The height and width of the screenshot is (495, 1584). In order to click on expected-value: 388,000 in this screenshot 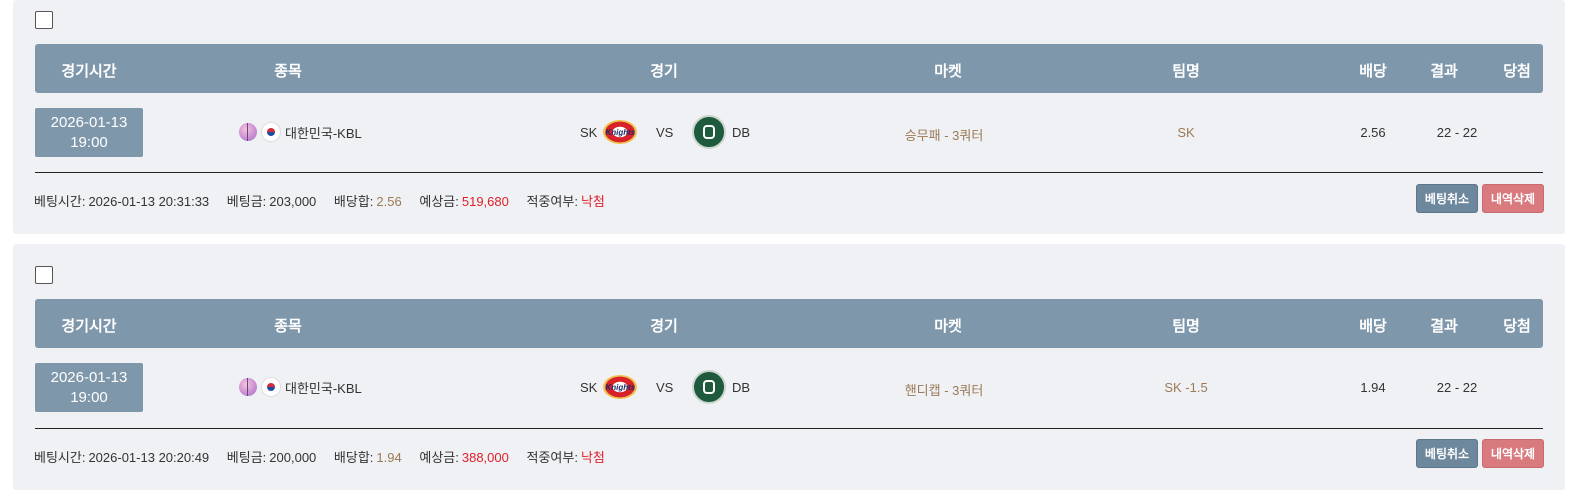, I will do `click(485, 457)`.